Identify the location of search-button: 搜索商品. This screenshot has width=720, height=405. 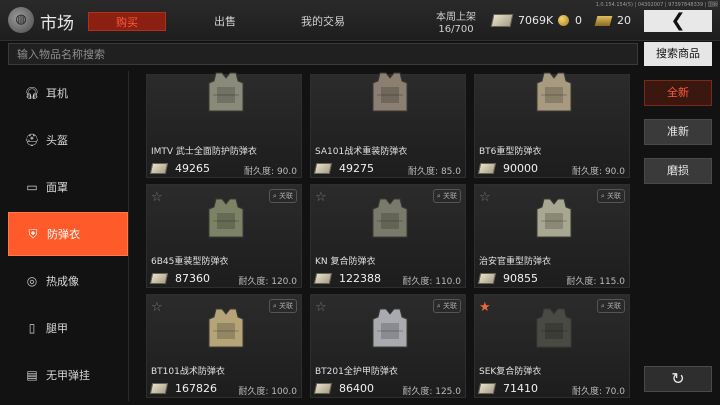
(678, 54).